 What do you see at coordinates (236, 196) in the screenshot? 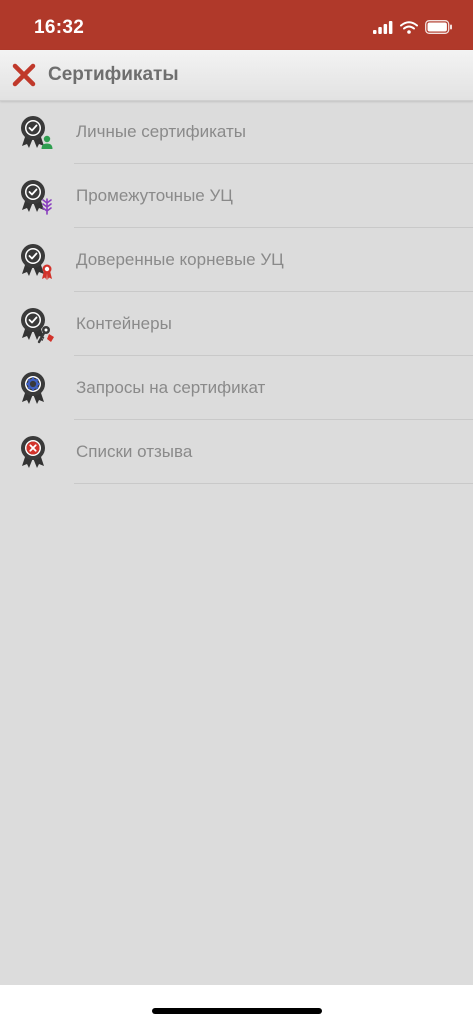
I see `menu-item-intermediate-ca: Промежуточные УЦ` at bounding box center [236, 196].